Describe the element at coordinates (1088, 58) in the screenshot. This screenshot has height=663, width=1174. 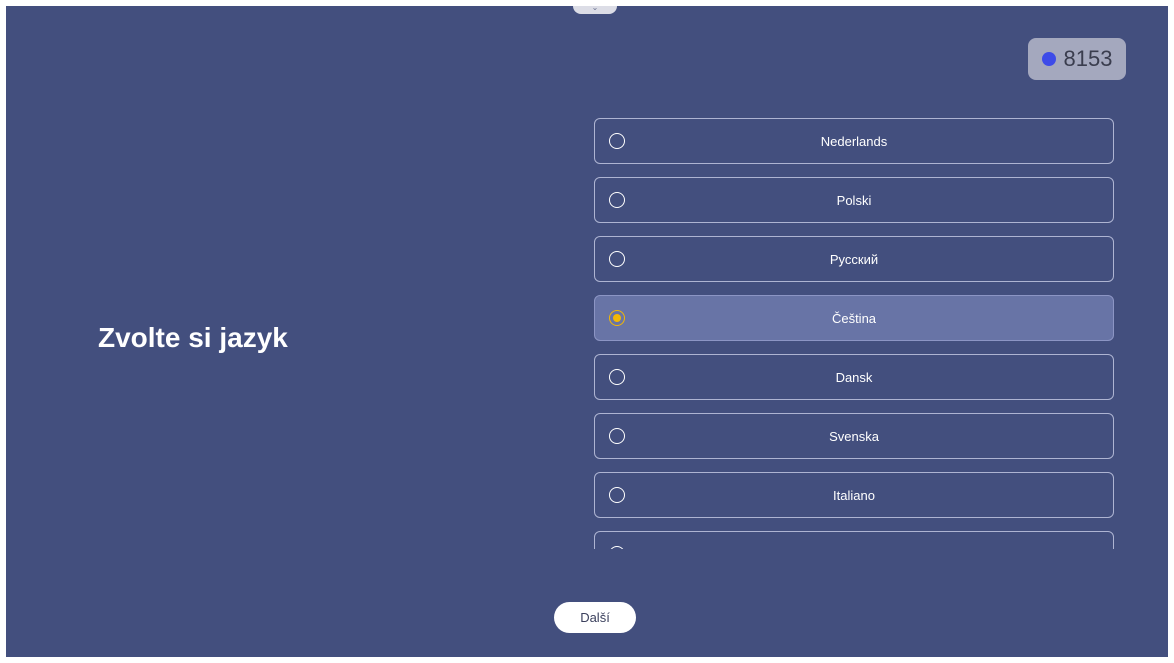
I see `counter-value: 8153` at that location.